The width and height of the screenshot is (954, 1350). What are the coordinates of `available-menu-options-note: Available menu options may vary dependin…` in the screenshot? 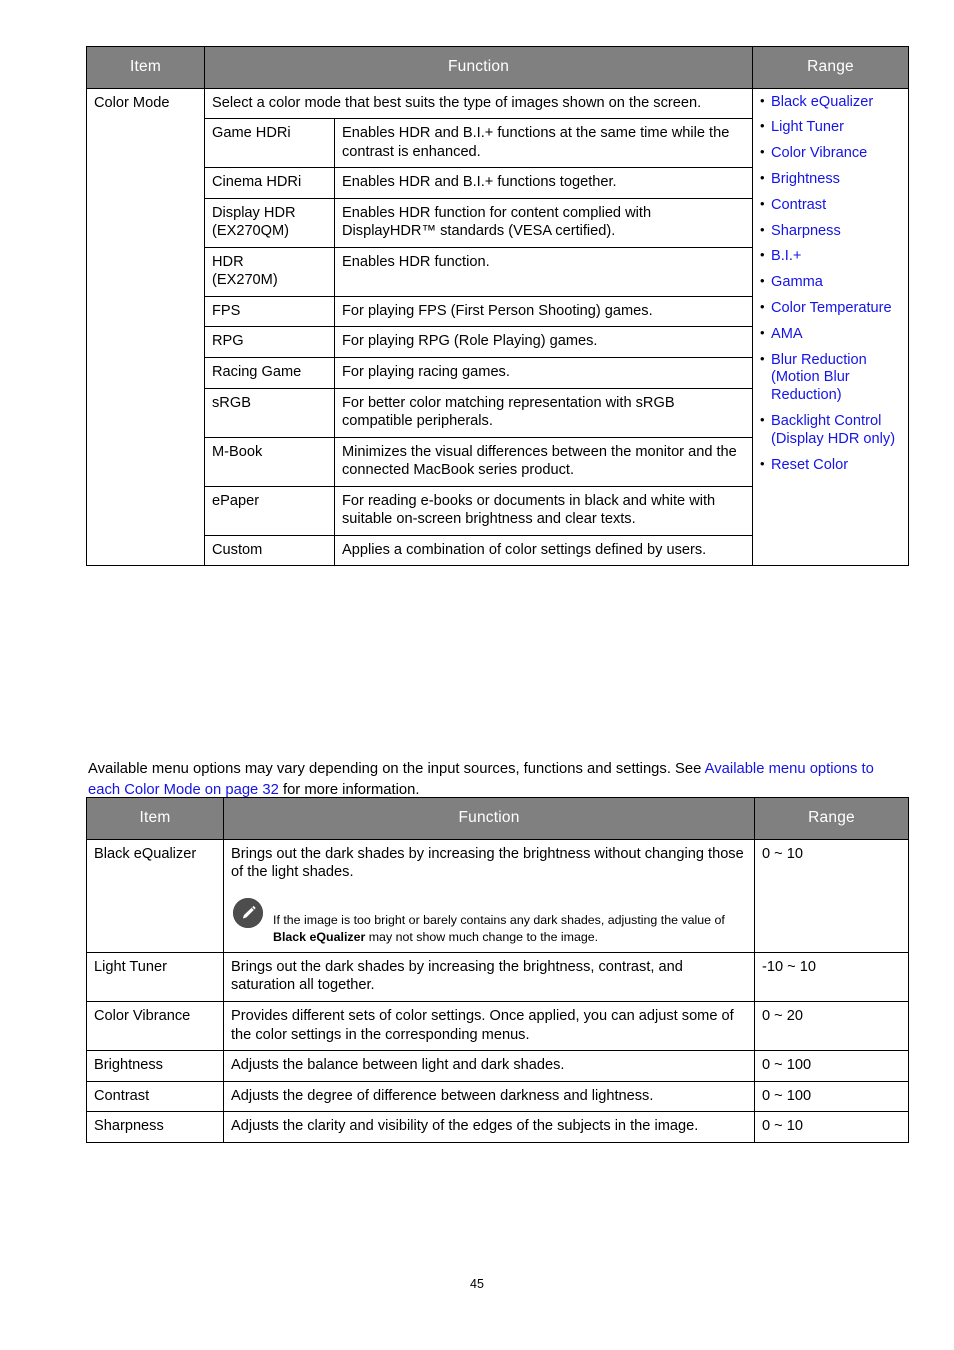 It's located at (488, 780).